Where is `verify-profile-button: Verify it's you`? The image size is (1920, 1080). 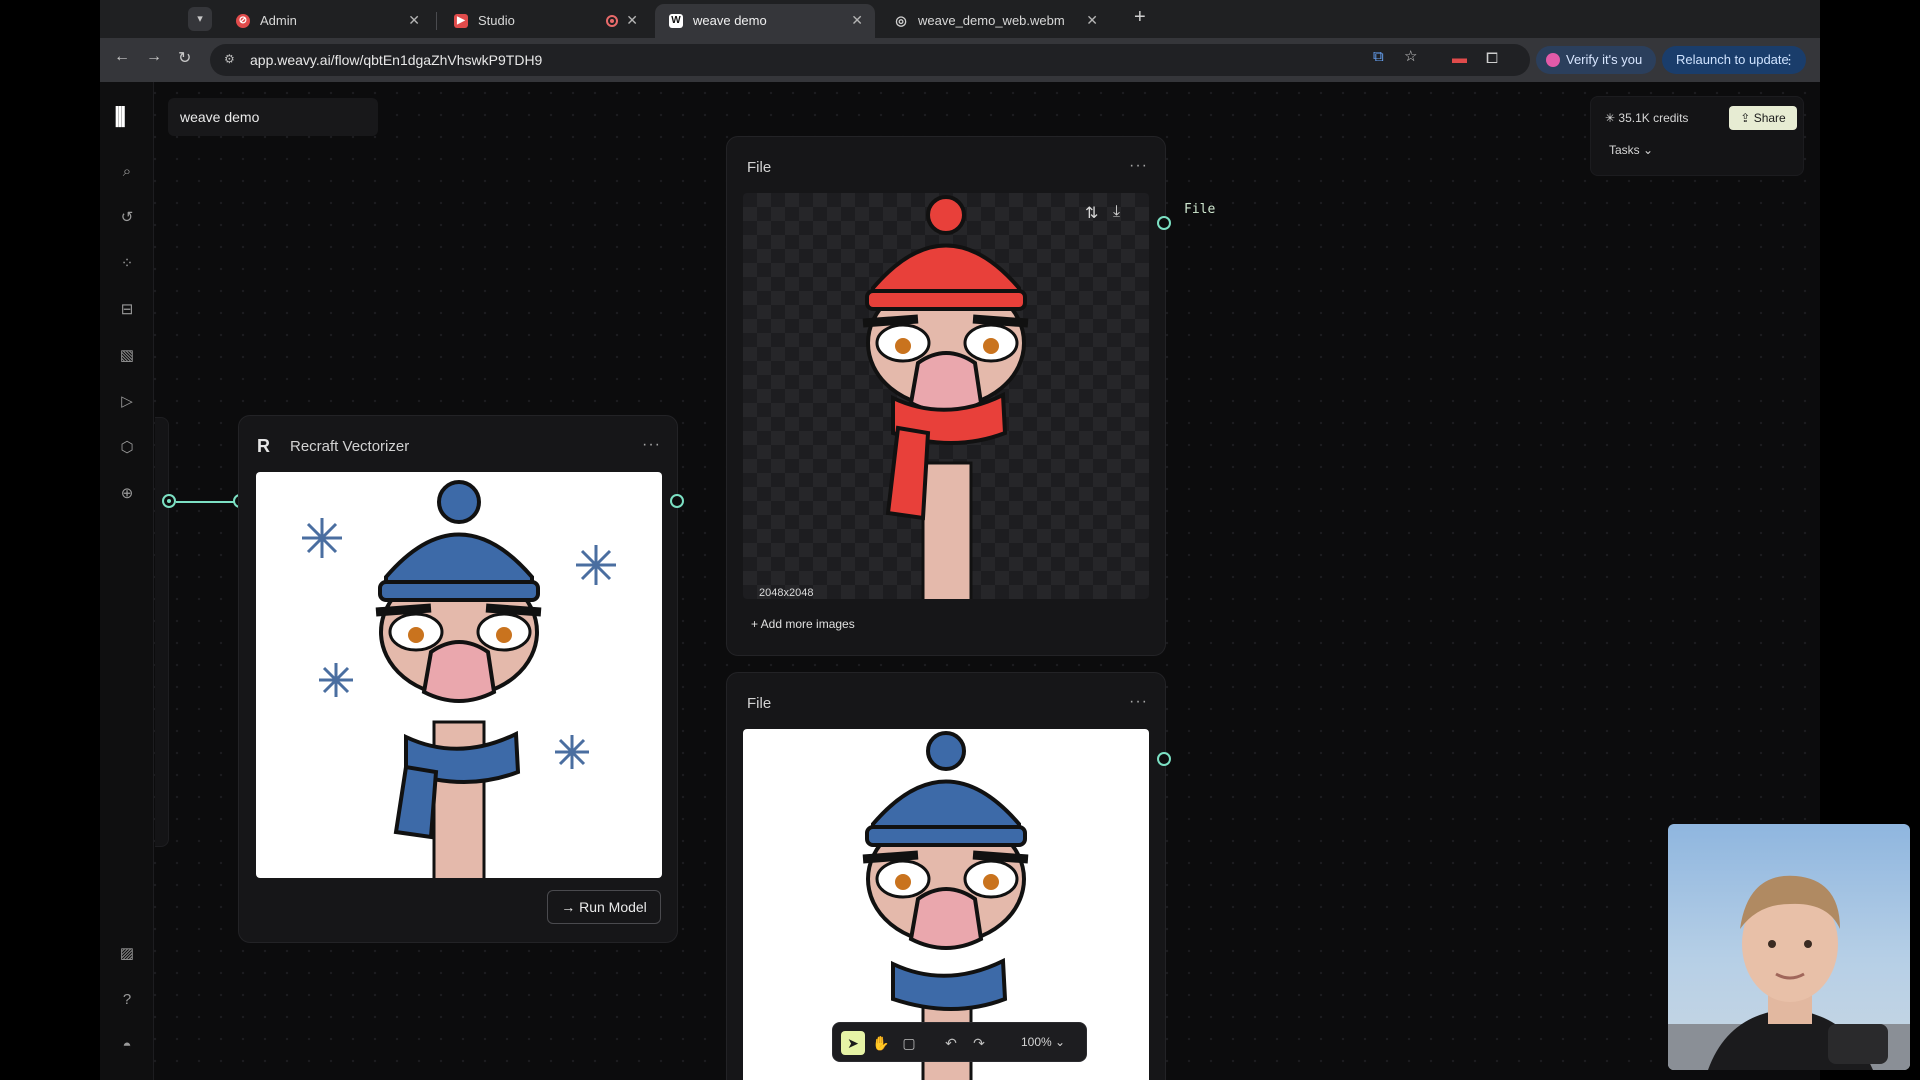 verify-profile-button: Verify it's you is located at coordinates (1596, 60).